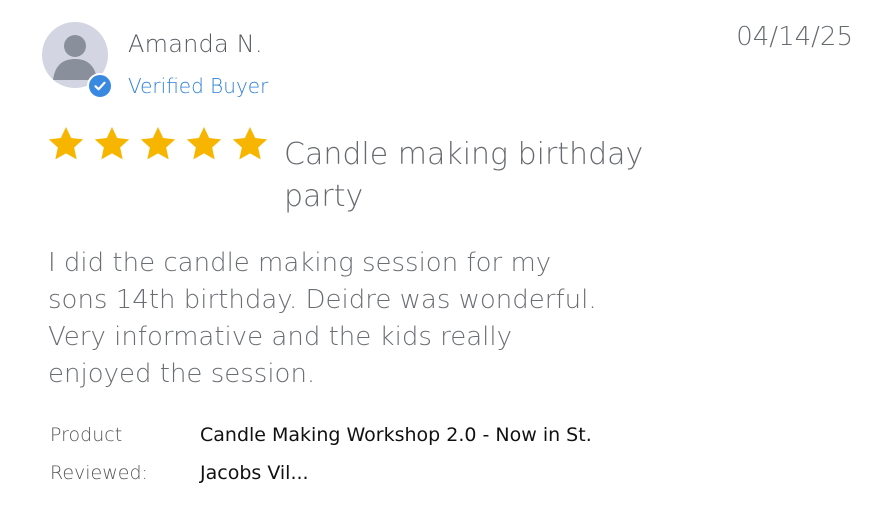 Image resolution: width=895 pixels, height=523 pixels. I want to click on product-label: Product, so click(86, 435).